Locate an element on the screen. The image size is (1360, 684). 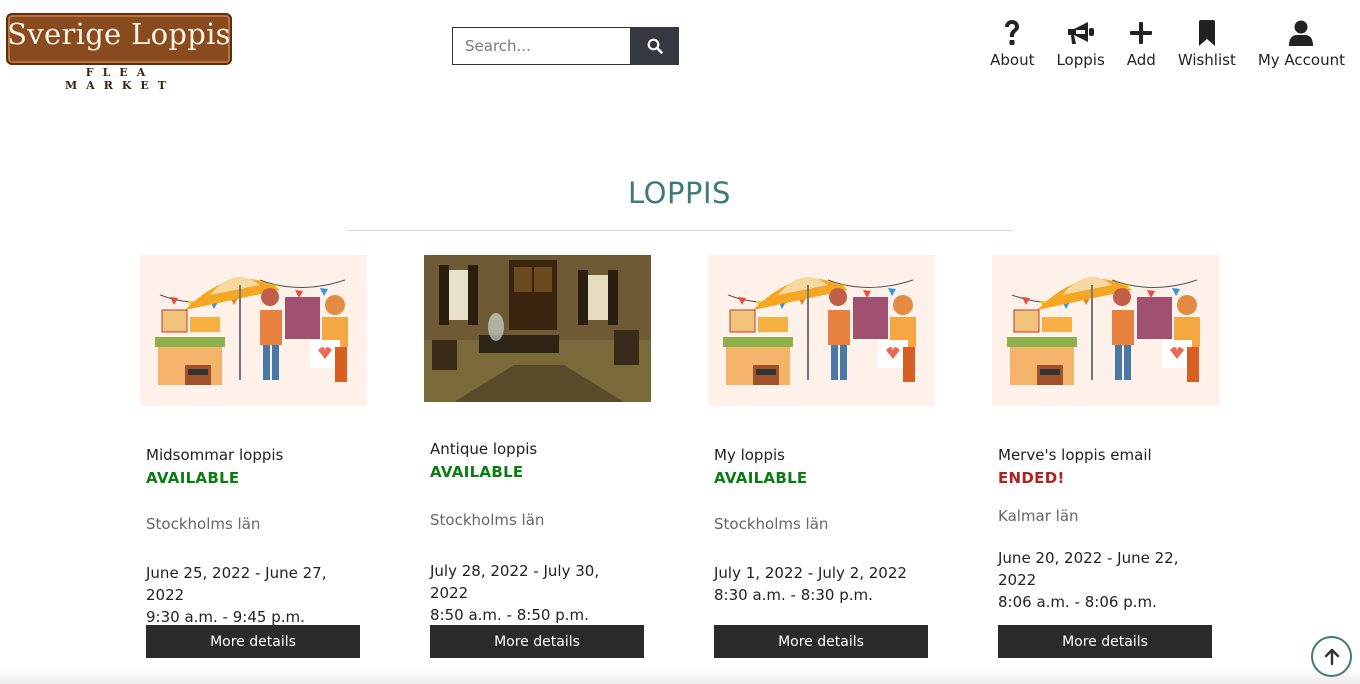
card-date-range: July 1, 2022 - July 2, 2022 is located at coordinates (810, 573).